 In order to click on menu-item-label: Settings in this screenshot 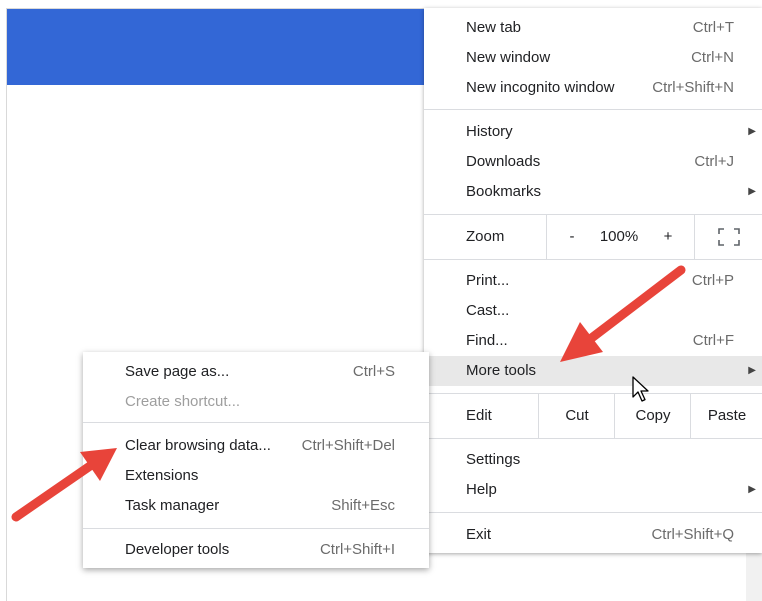, I will do `click(493, 459)`.